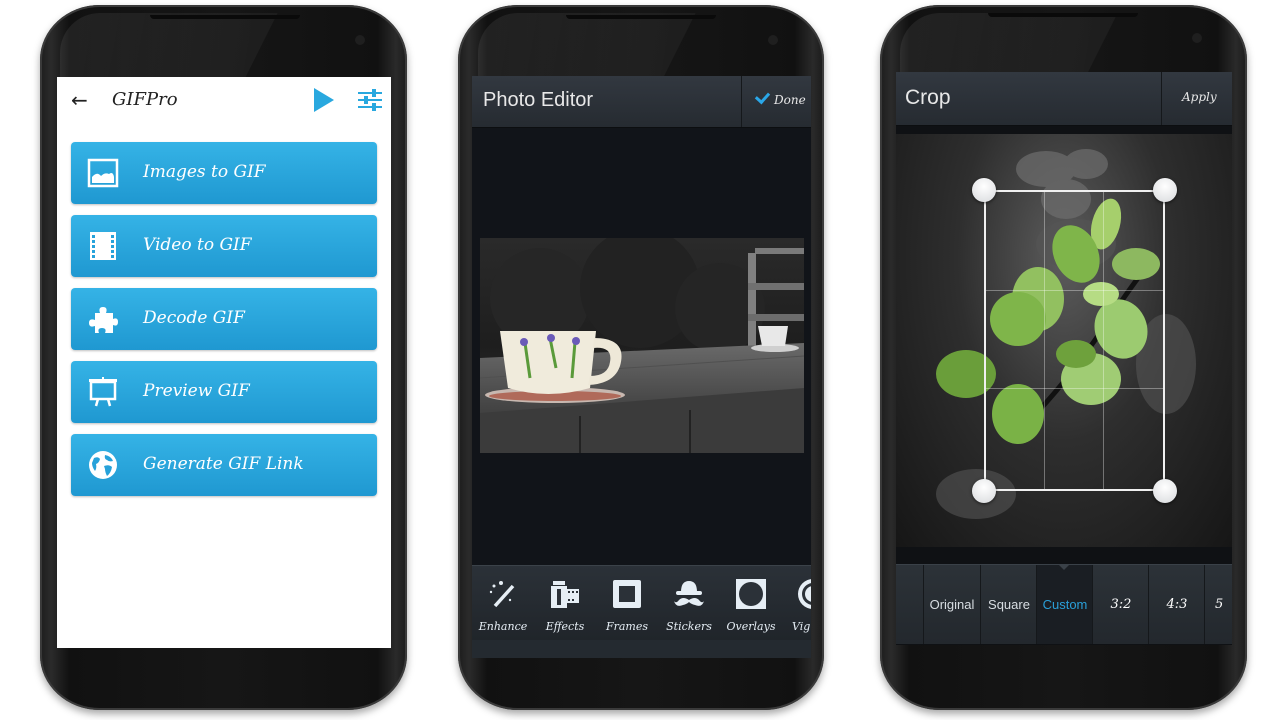 The height and width of the screenshot is (720, 1280). Describe the element at coordinates (1074, 340) in the screenshot. I see `crop-box` at that location.